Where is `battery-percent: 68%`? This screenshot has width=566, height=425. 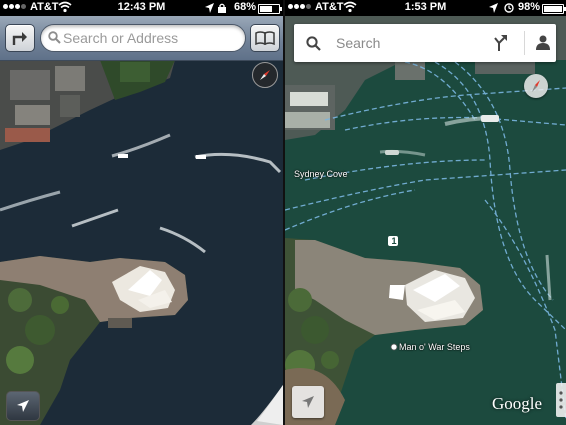
battery-percent: 68% is located at coordinates (245, 7).